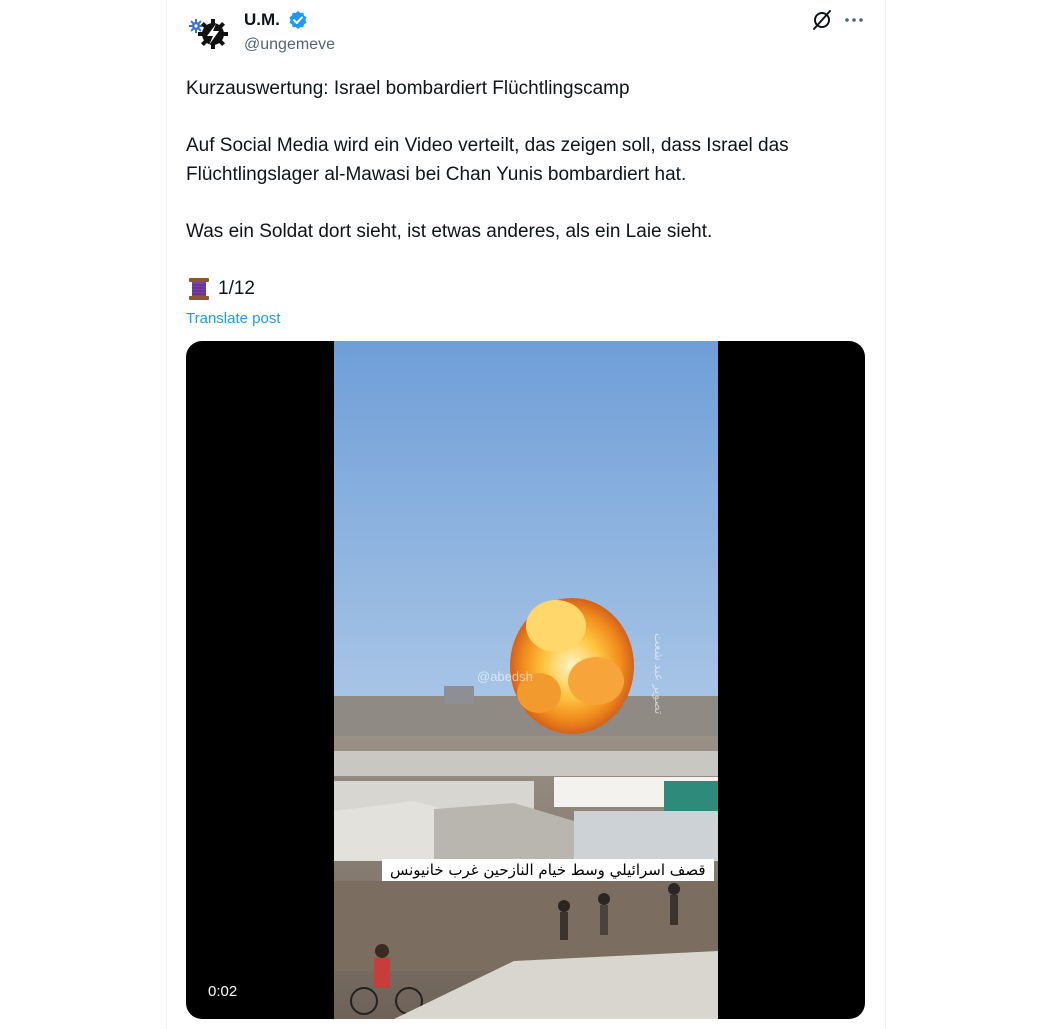 This screenshot has height=1029, width=1050. What do you see at coordinates (199, 289) in the screenshot?
I see `spool-of-thread-icon` at bounding box center [199, 289].